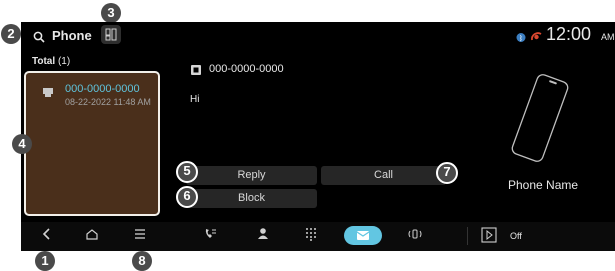 The height and width of the screenshot is (271, 615). I want to click on callout-6: 6, so click(187, 197).